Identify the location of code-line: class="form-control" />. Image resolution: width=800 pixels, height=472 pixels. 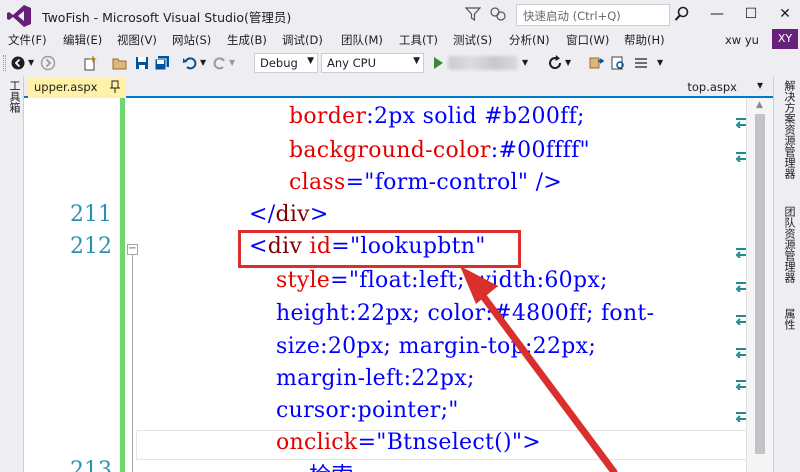
(425, 182).